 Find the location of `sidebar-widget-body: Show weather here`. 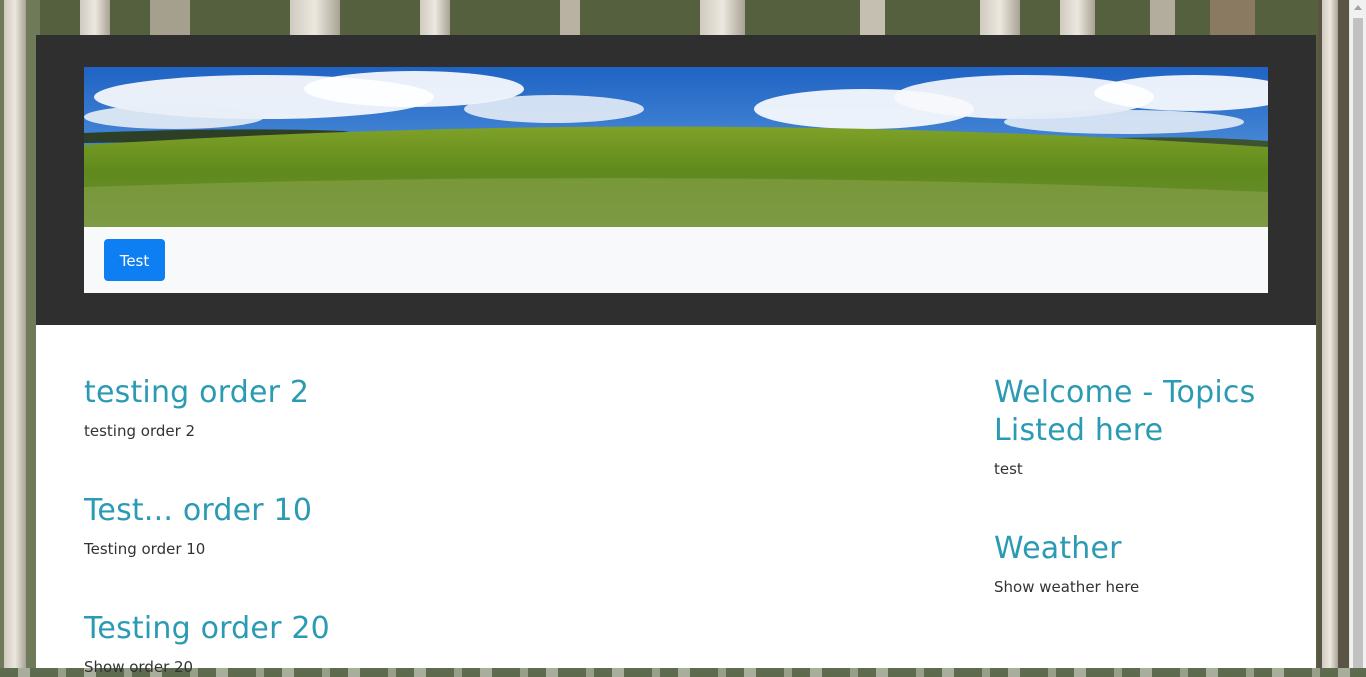

sidebar-widget-body: Show weather here is located at coordinates (1067, 587).